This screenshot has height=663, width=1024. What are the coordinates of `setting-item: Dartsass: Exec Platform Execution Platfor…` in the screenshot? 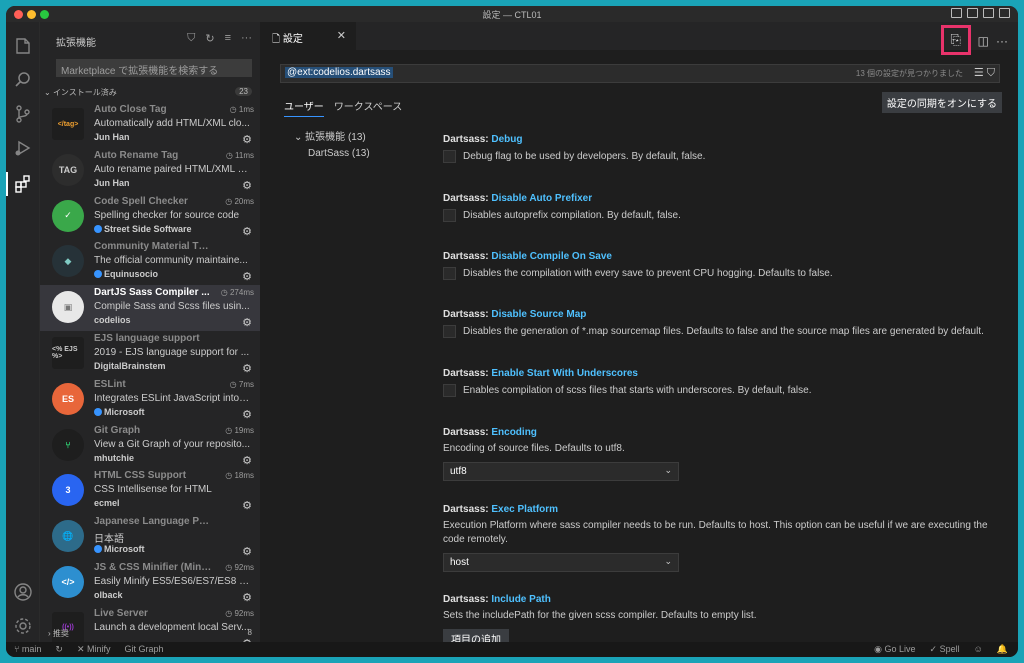 It's located at (723, 538).